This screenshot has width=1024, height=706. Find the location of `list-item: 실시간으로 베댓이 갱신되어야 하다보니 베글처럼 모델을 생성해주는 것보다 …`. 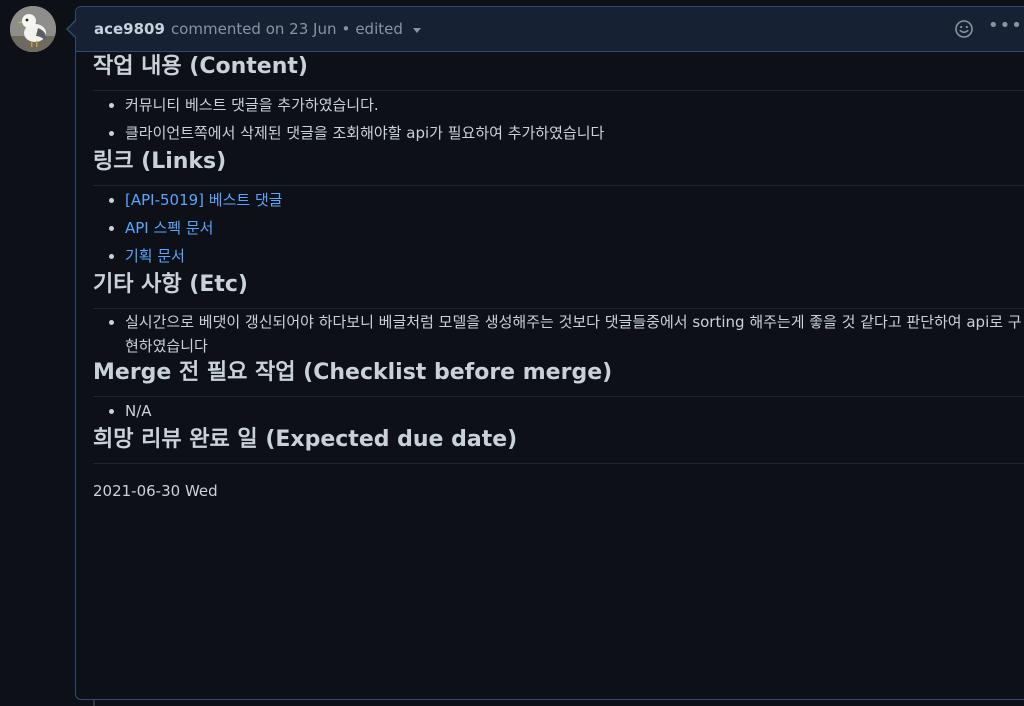

list-item: 실시간으로 베댓이 갱신되어야 하다보니 베글처럼 모델을 생성해주는 것보다 … is located at coordinates (574, 333).